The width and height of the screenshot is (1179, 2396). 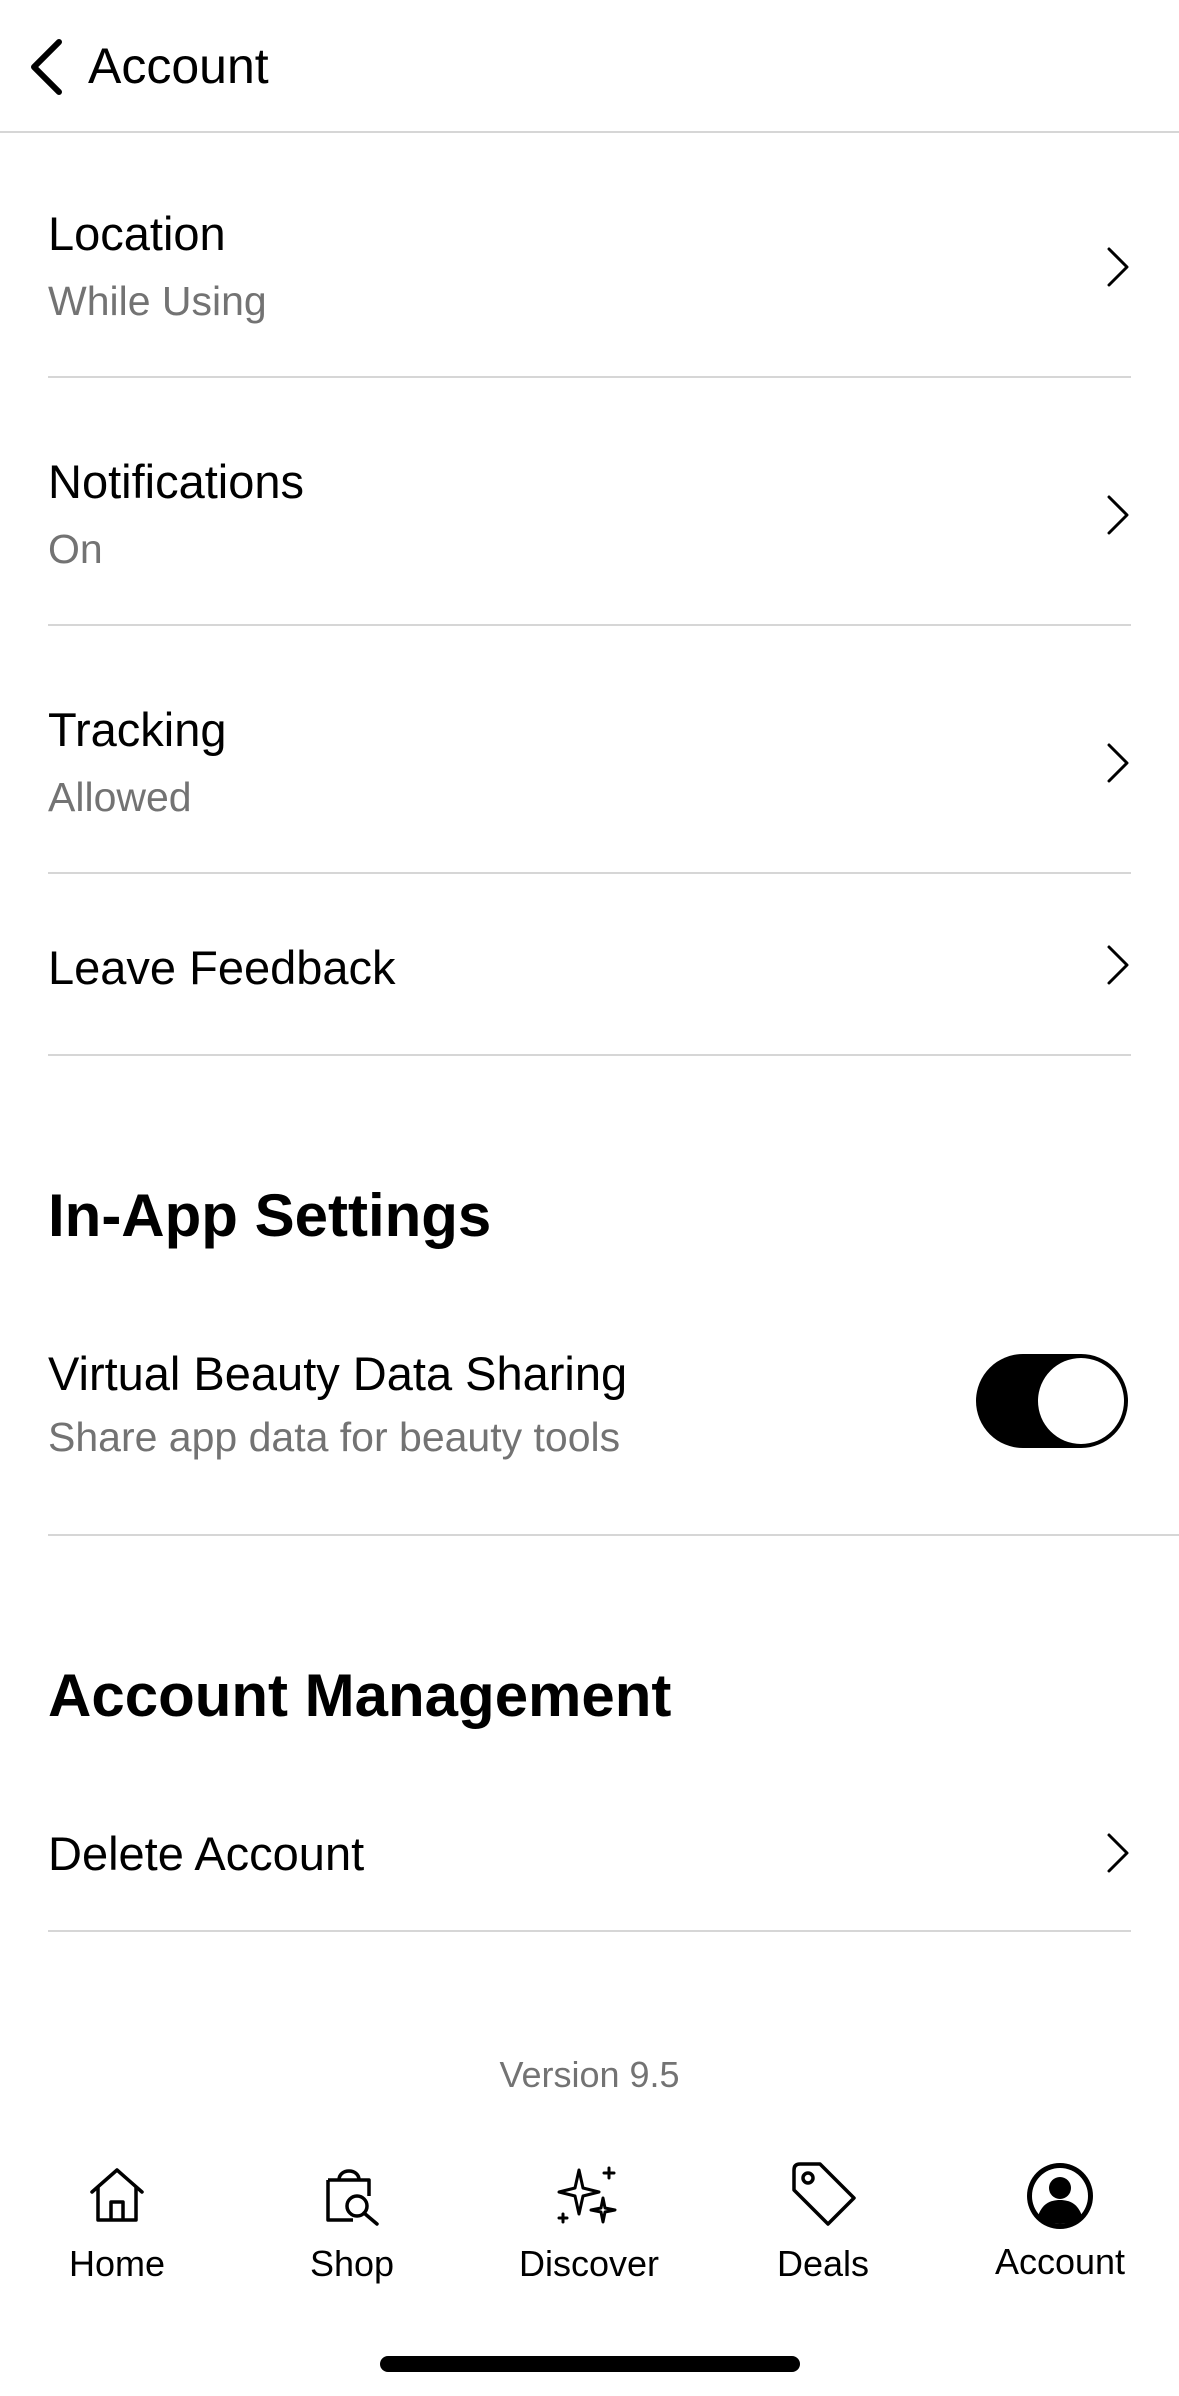 What do you see at coordinates (338, 1373) in the screenshot?
I see `virtual-beauty-label: Virtual Beauty Data Sharing` at bounding box center [338, 1373].